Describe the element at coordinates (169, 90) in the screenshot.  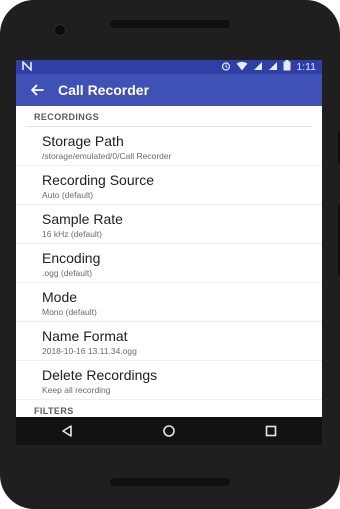
I see `app-bar: Call Recorder` at that location.